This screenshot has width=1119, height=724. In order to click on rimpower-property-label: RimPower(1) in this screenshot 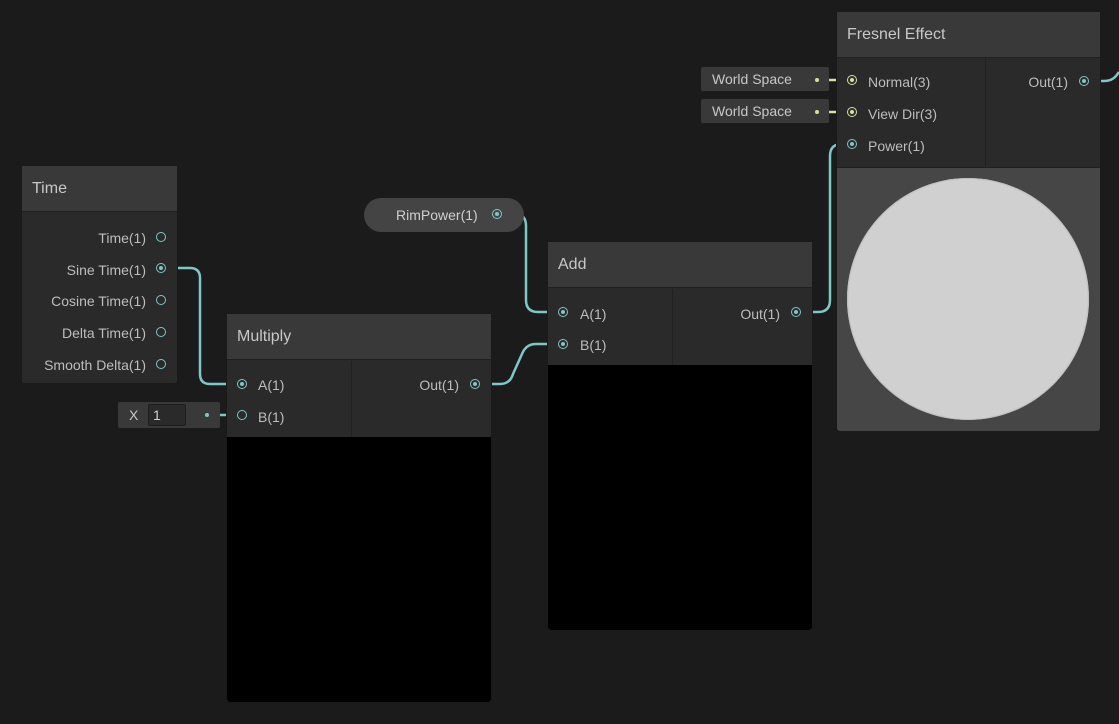, I will do `click(437, 215)`.